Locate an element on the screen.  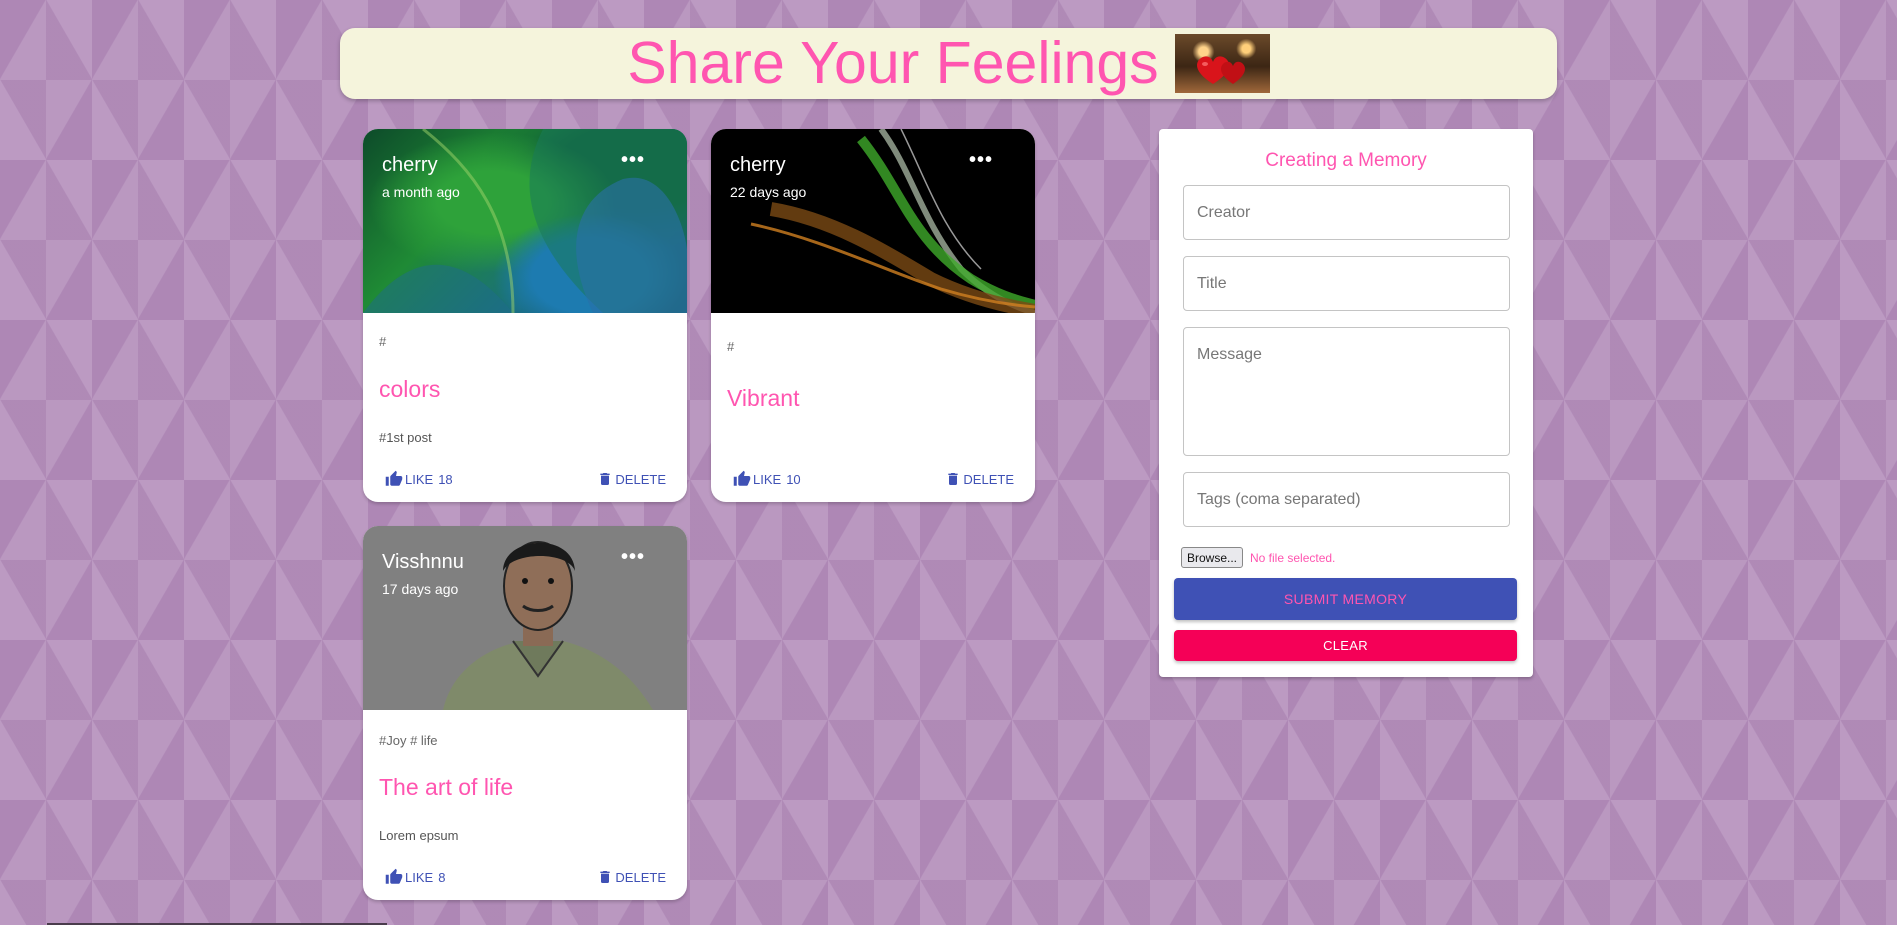
post-actions: LIKE 18 DELETE is located at coordinates (525, 480).